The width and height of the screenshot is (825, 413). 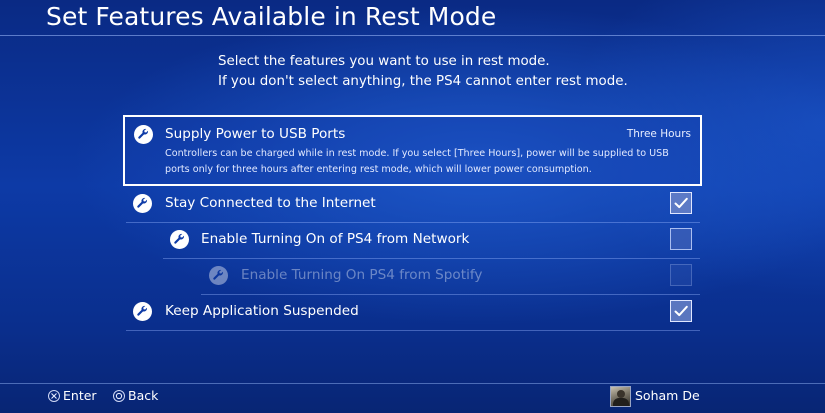 I want to click on spotify-turn-on-option: Enable Turning On PS4 from Spotify, so click(x=450, y=276).